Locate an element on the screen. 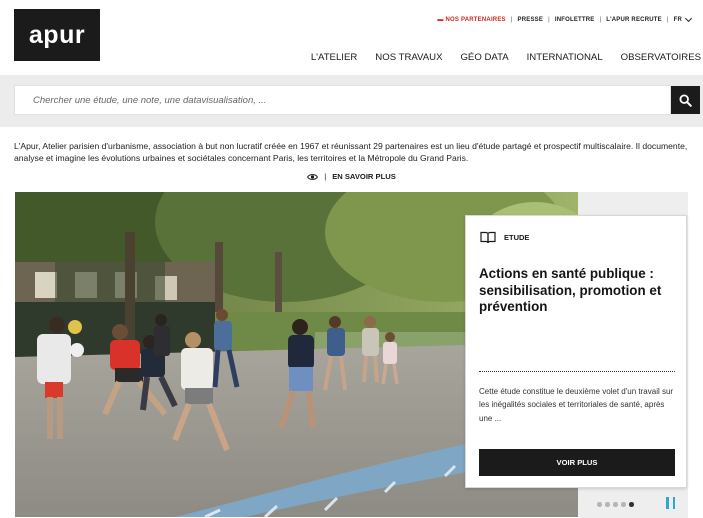 The width and height of the screenshot is (703, 518). slider-pagination is located at coordinates (617, 504).